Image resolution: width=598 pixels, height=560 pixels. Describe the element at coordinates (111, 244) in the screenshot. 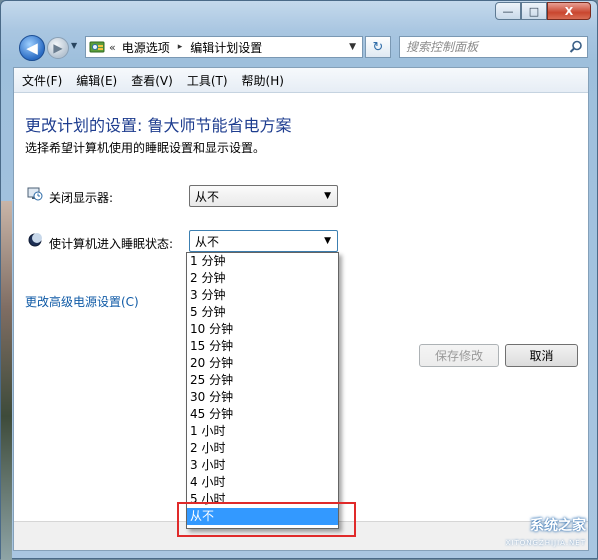

I see `sleep-label: 使计算机进入睡眠状态:` at that location.